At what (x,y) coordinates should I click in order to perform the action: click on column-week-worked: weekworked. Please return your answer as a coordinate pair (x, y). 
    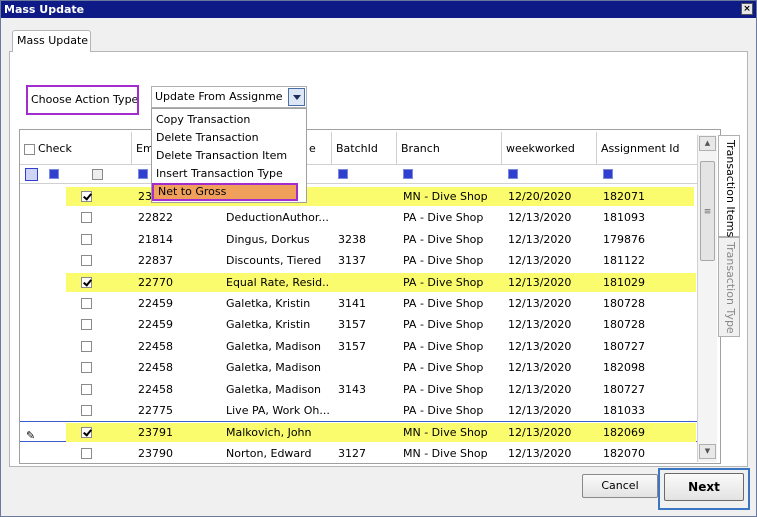
    Looking at the image, I should click on (549, 148).